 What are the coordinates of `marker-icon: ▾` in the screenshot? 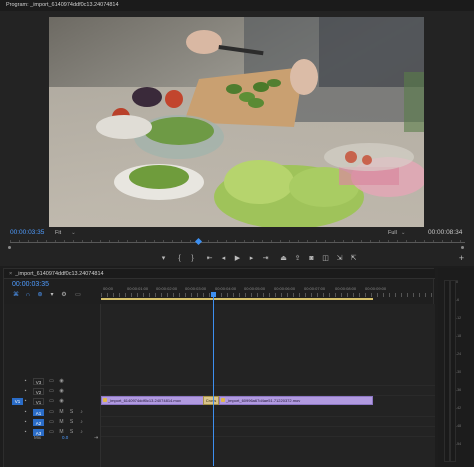 It's located at (163, 258).